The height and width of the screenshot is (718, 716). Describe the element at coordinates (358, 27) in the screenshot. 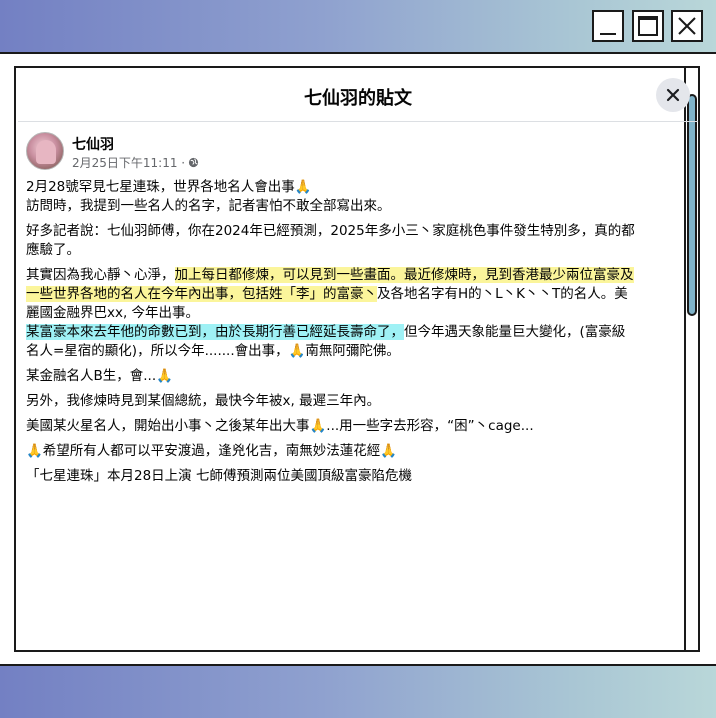

I see `window-titlebar` at that location.